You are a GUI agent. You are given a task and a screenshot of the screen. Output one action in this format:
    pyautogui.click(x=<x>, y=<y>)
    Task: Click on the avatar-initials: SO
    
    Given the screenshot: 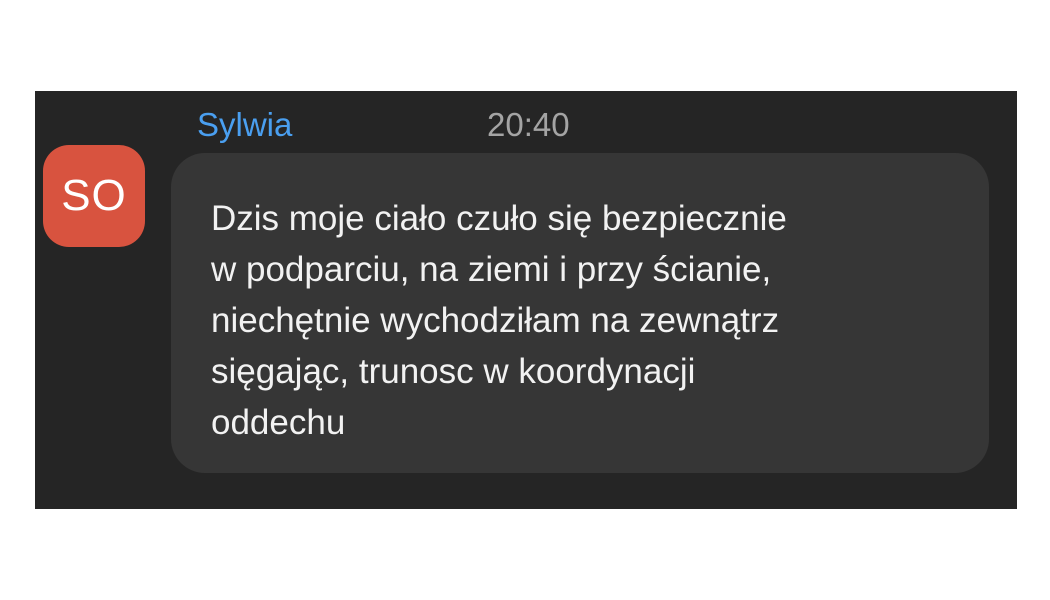 What is the action you would take?
    pyautogui.click(x=94, y=195)
    